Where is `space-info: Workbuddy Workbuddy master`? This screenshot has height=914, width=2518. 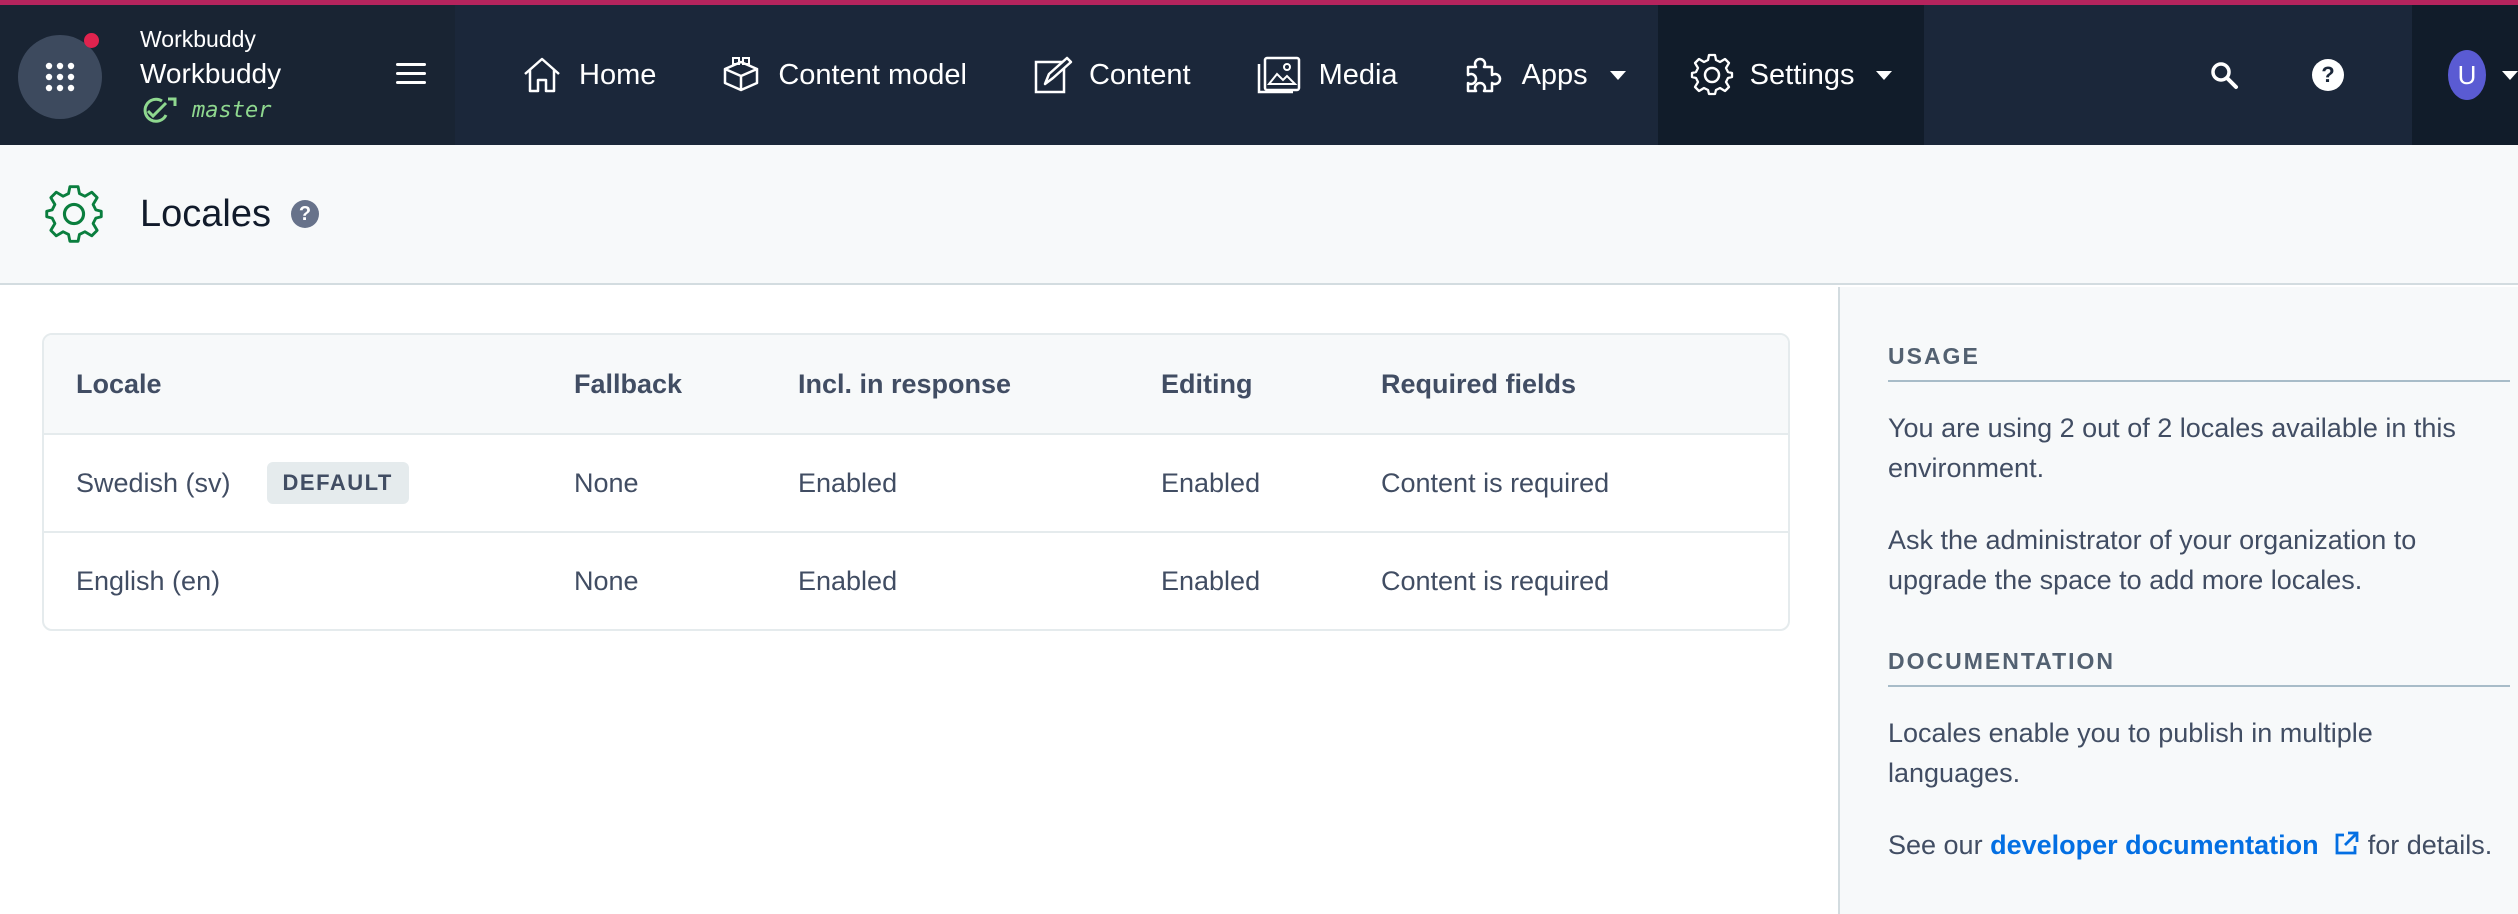 space-info: Workbuddy Workbuddy master is located at coordinates (210, 74).